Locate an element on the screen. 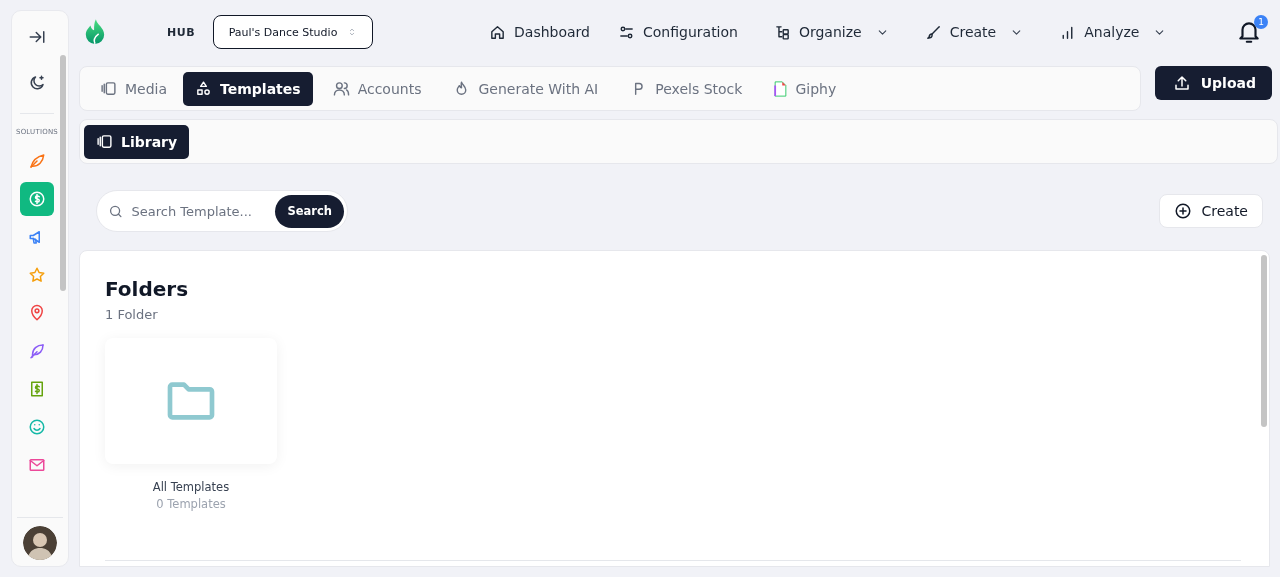 Image resolution: width=1280 pixels, height=577 pixels. hub-label: HUB is located at coordinates (181, 32).